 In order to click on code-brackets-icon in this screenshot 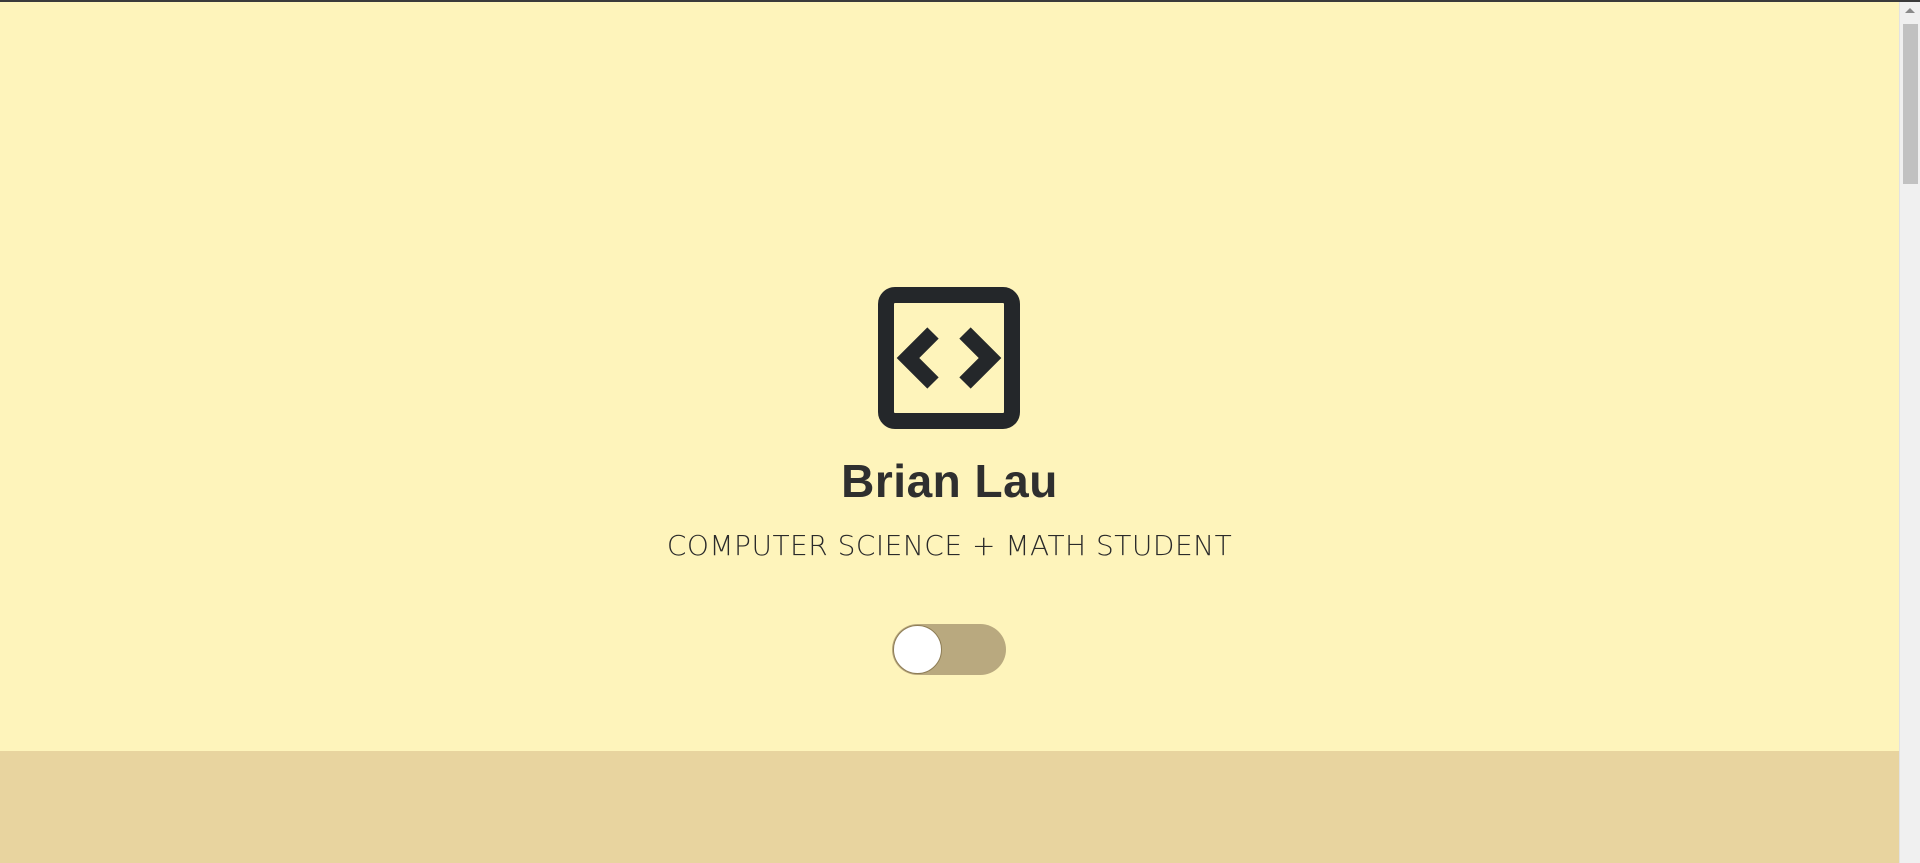, I will do `click(949, 358)`.